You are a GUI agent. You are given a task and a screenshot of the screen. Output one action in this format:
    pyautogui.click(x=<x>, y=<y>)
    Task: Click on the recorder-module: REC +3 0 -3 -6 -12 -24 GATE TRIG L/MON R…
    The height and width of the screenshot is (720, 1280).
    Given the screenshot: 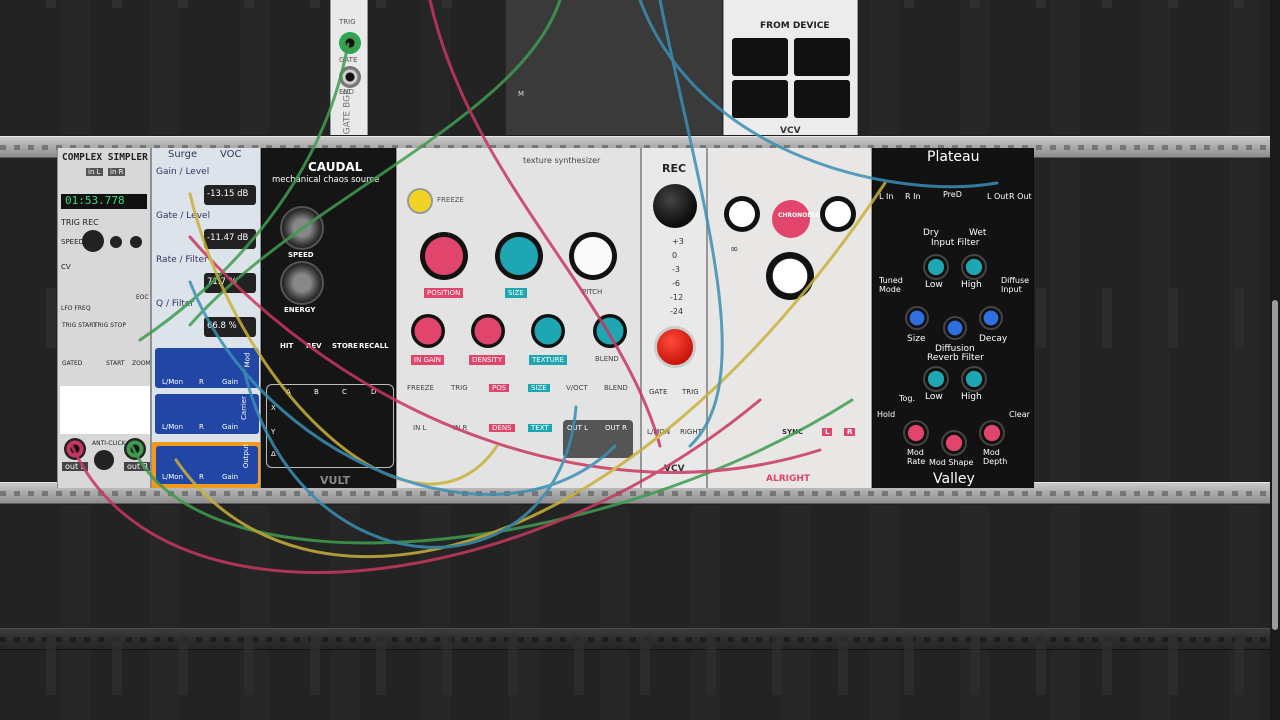 What is the action you would take?
    pyautogui.click(x=674, y=318)
    